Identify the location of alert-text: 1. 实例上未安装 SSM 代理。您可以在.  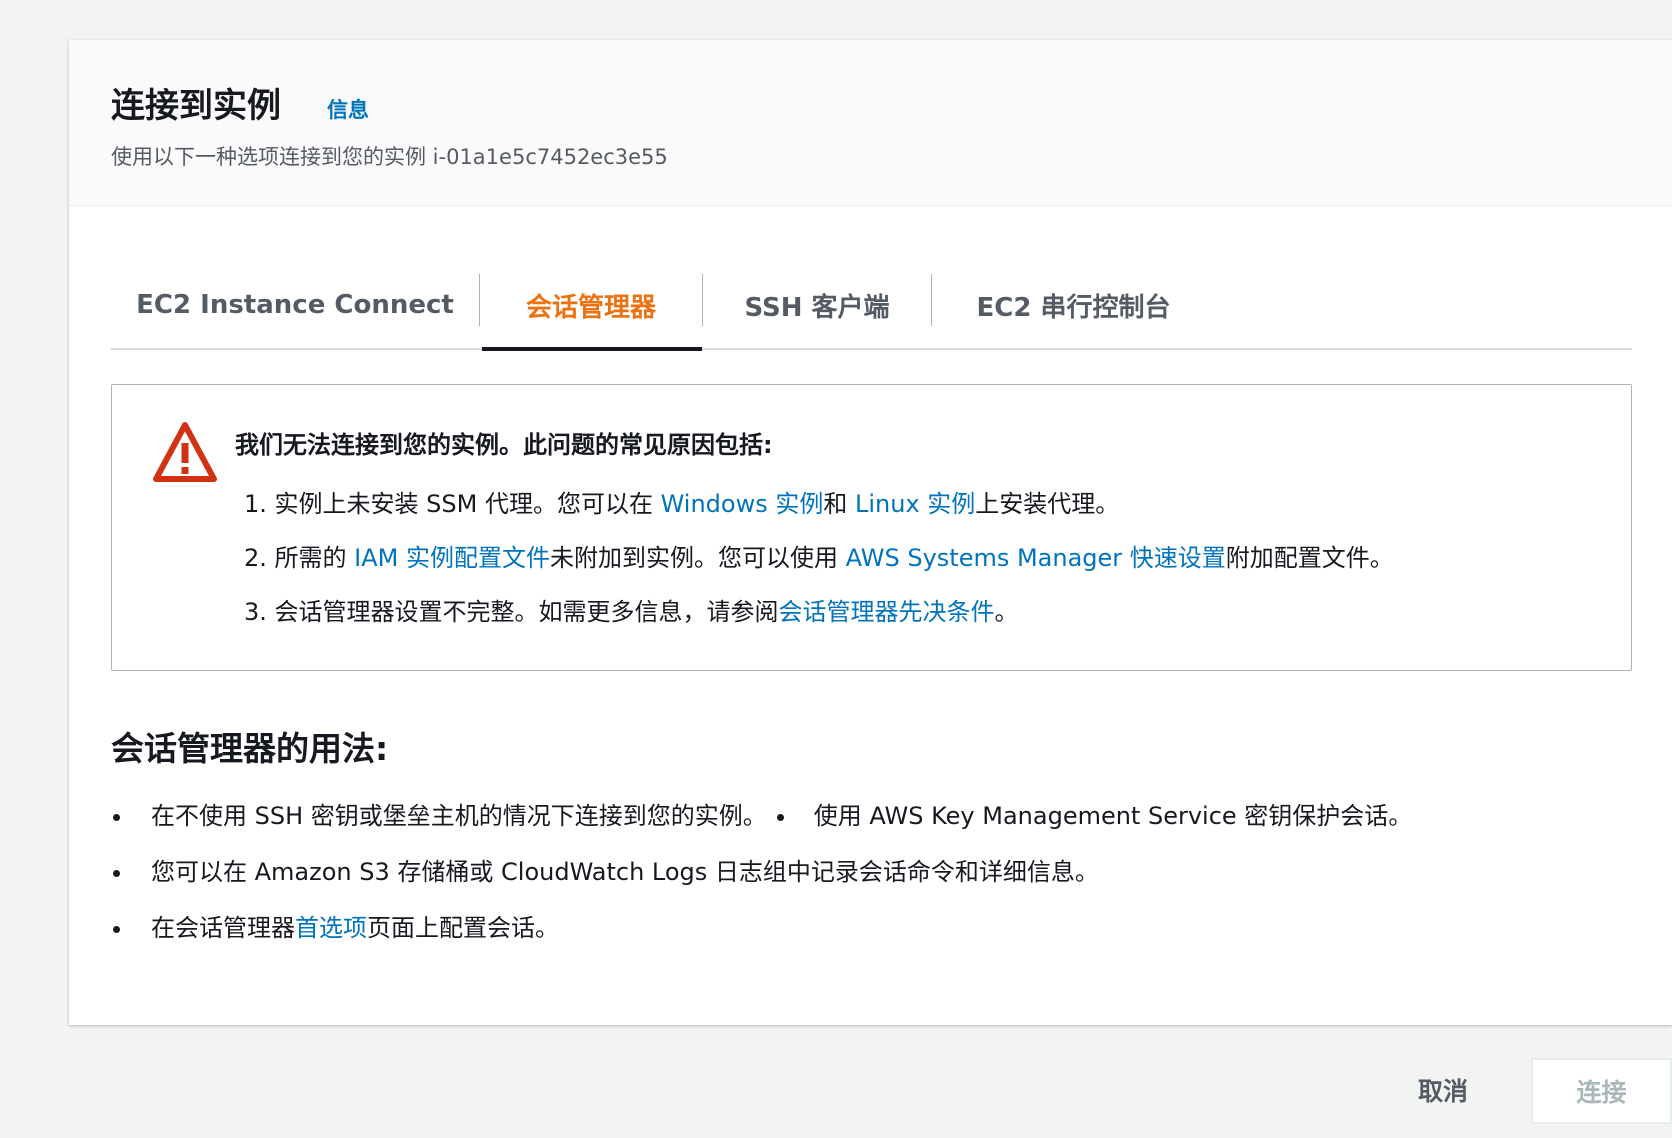
(452, 504).